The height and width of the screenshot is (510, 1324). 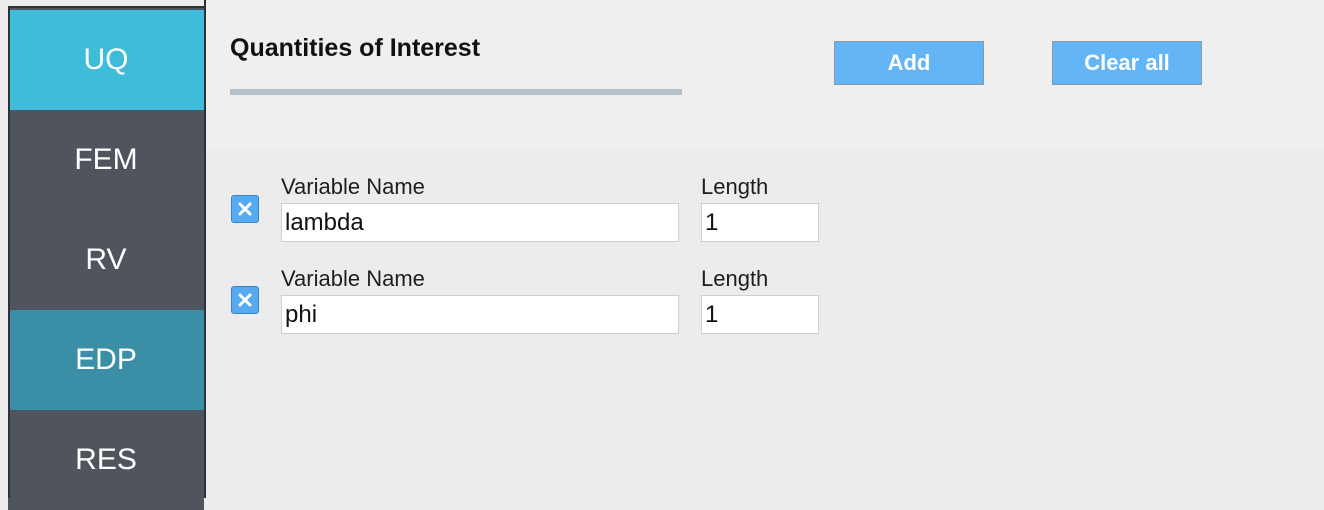 I want to click on sidebar-item-edp: EDP, so click(x=106, y=360).